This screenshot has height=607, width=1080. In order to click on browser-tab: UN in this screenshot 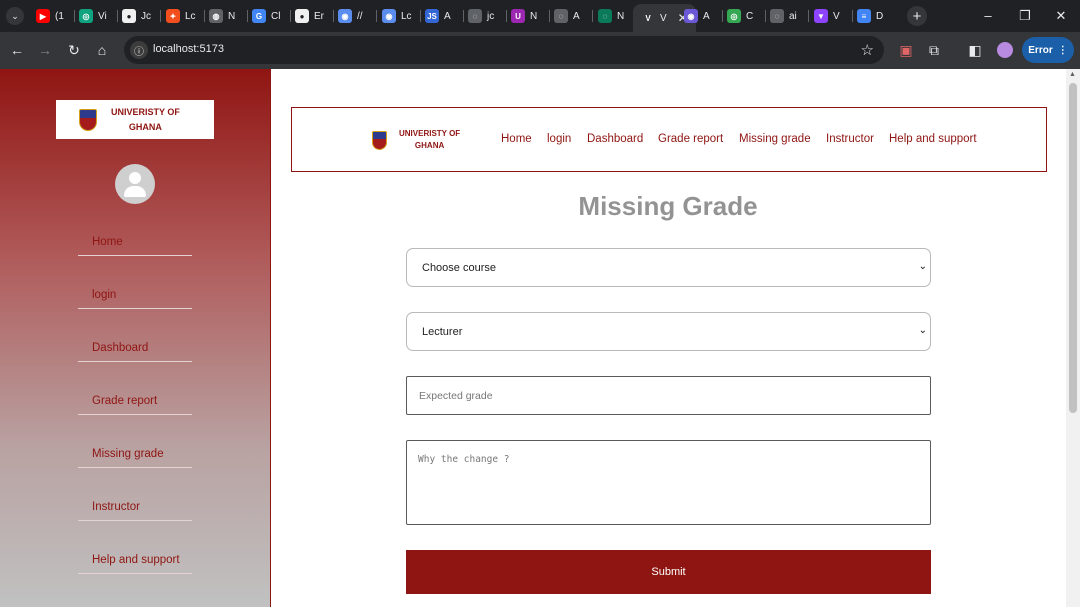, I will do `click(524, 16)`.